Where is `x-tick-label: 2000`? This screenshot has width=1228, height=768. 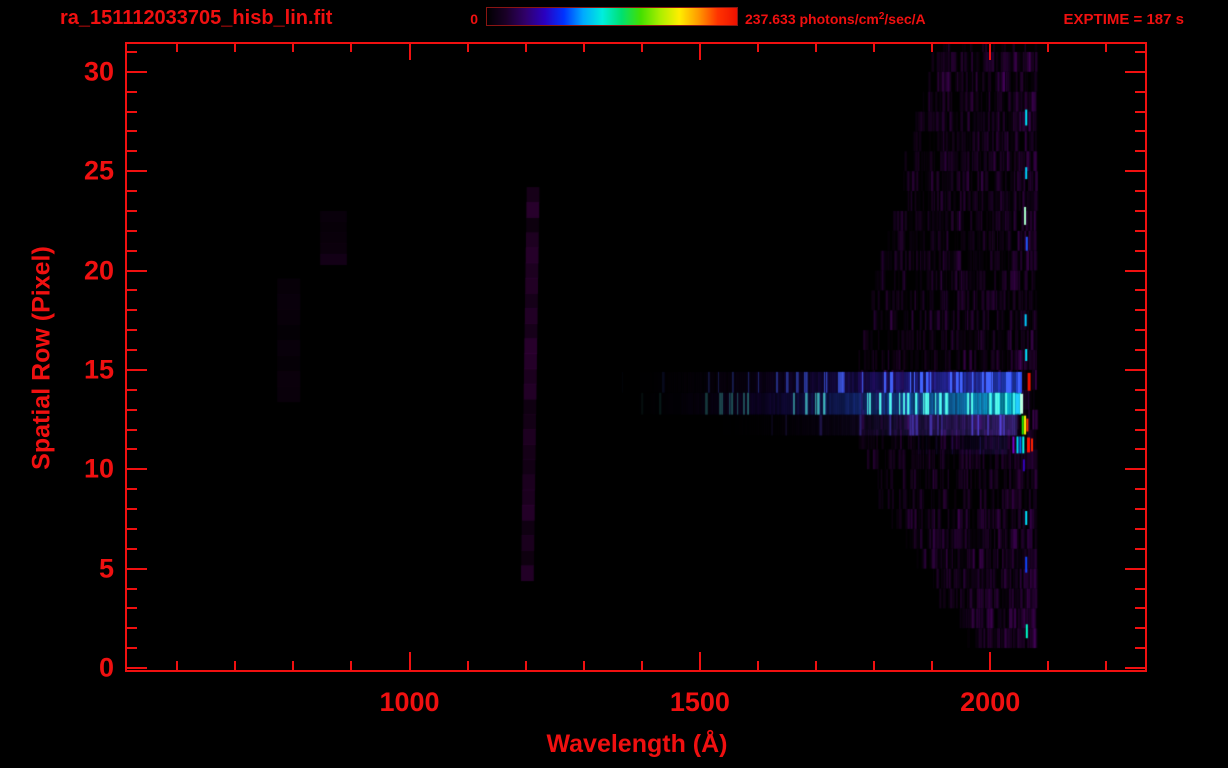 x-tick-label: 2000 is located at coordinates (990, 702).